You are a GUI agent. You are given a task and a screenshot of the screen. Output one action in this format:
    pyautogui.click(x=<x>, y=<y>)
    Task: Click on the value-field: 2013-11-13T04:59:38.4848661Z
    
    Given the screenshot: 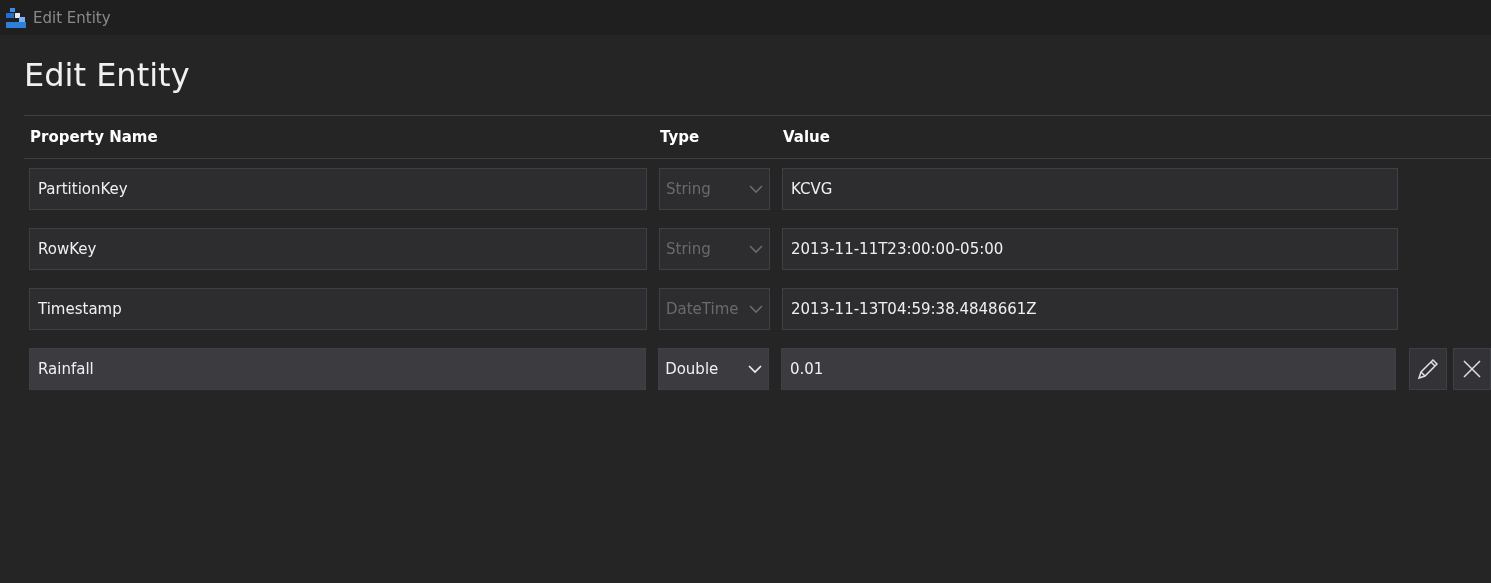 What is the action you would take?
    pyautogui.click(x=1090, y=309)
    